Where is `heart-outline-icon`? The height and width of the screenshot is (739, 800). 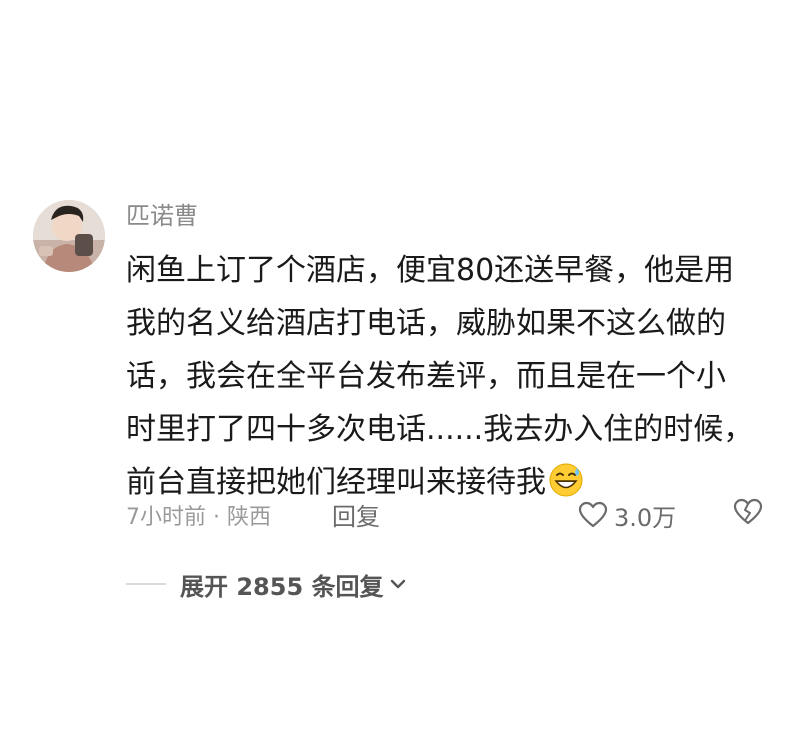
heart-outline-icon is located at coordinates (593, 514).